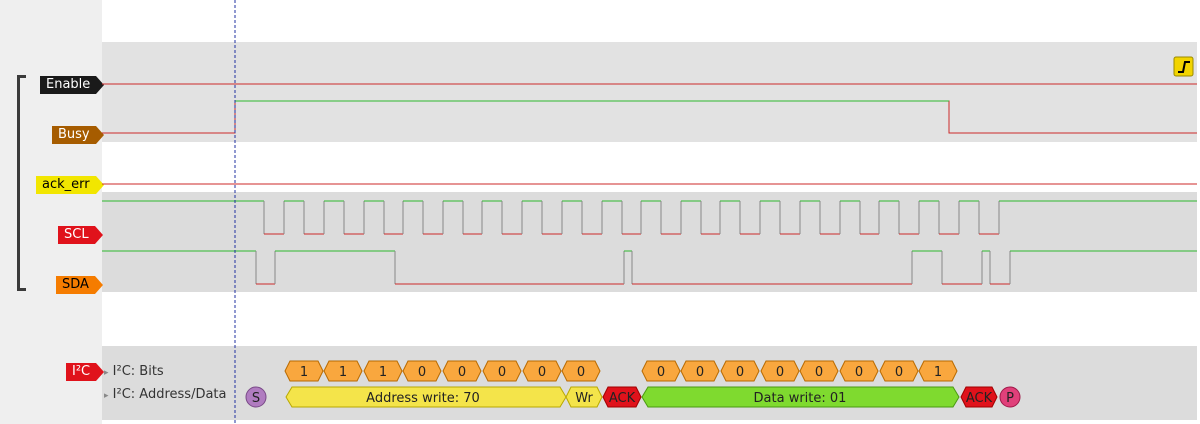 The width and height of the screenshot is (1200, 424). What do you see at coordinates (75, 284) in the screenshot?
I see `channel-label-sda-text: SDA` at bounding box center [75, 284].